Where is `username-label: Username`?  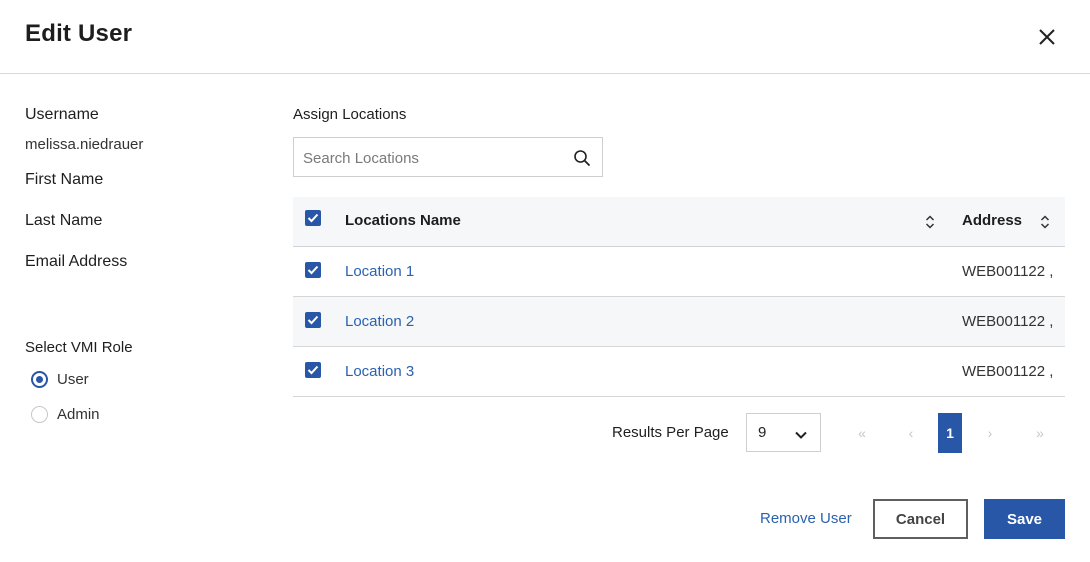
username-label: Username is located at coordinates (62, 114).